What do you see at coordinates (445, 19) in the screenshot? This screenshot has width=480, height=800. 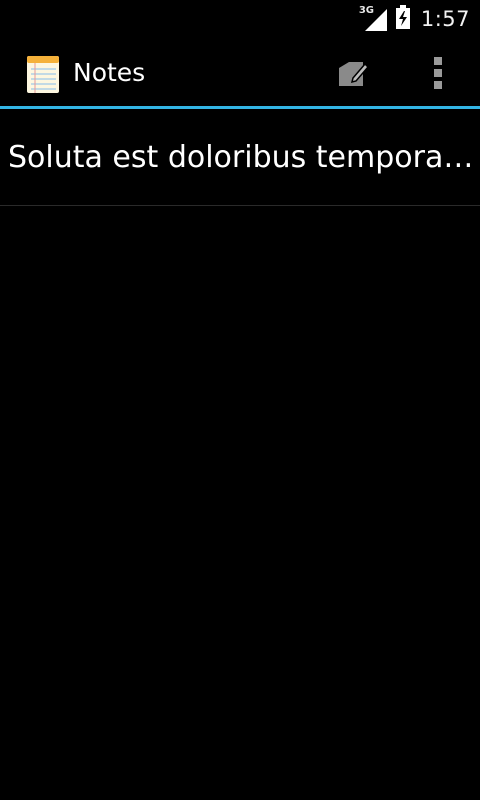 I see `status-clock: 1:57` at bounding box center [445, 19].